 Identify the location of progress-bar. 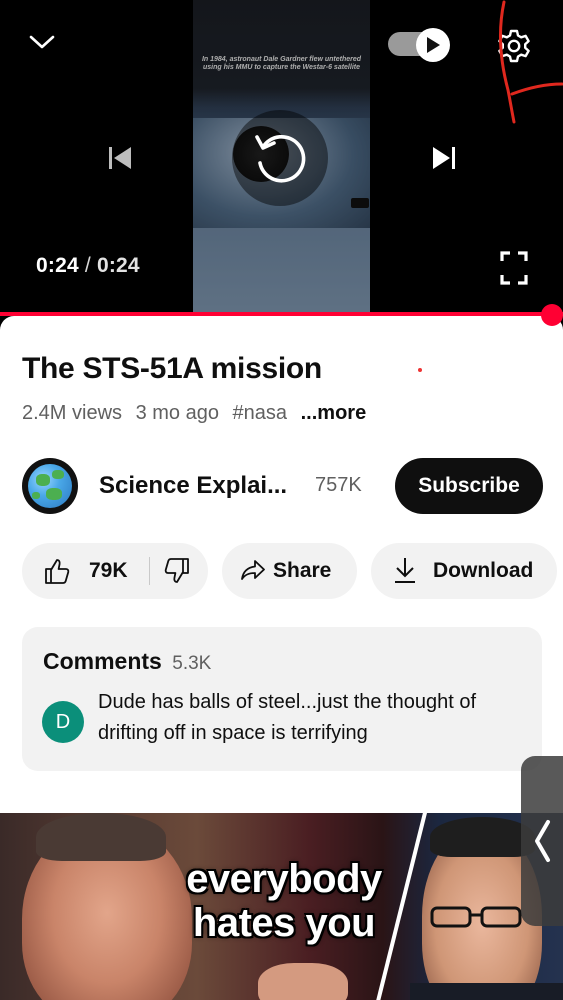
(281, 314).